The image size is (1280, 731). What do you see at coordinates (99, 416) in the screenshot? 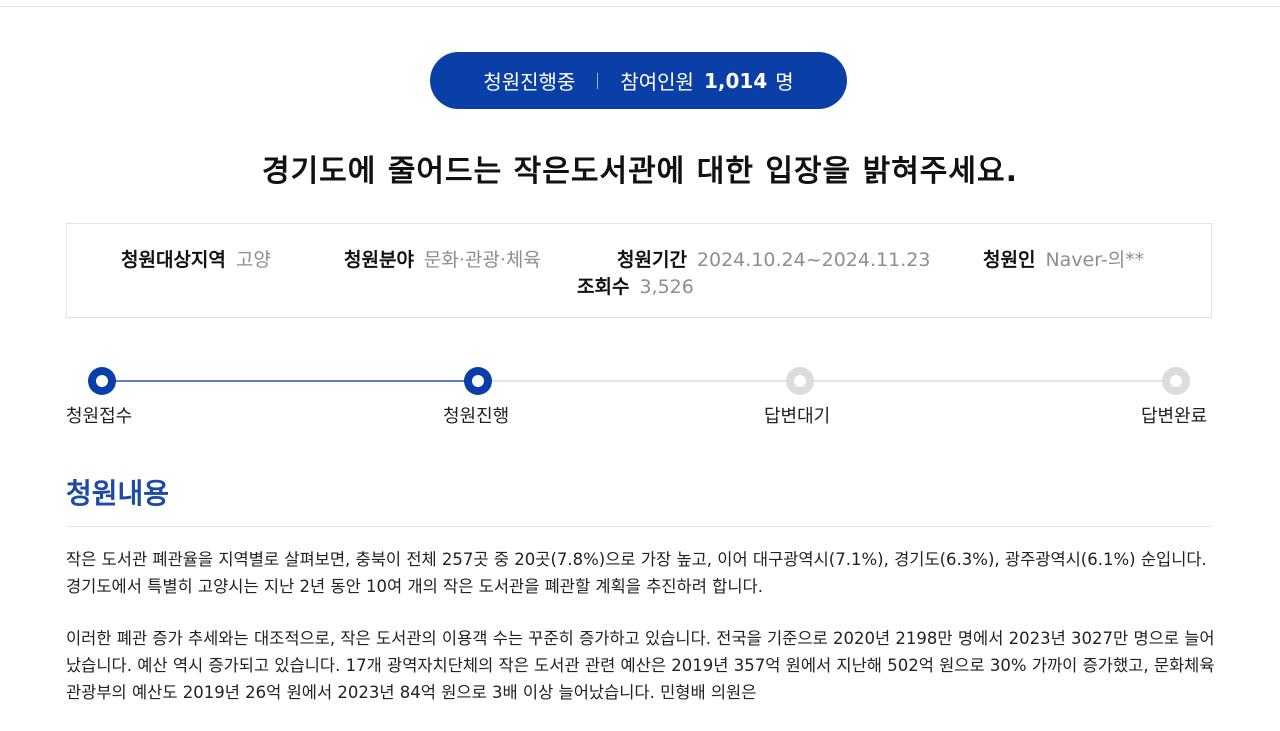
I see `step-received-label: 청원접수` at bounding box center [99, 416].